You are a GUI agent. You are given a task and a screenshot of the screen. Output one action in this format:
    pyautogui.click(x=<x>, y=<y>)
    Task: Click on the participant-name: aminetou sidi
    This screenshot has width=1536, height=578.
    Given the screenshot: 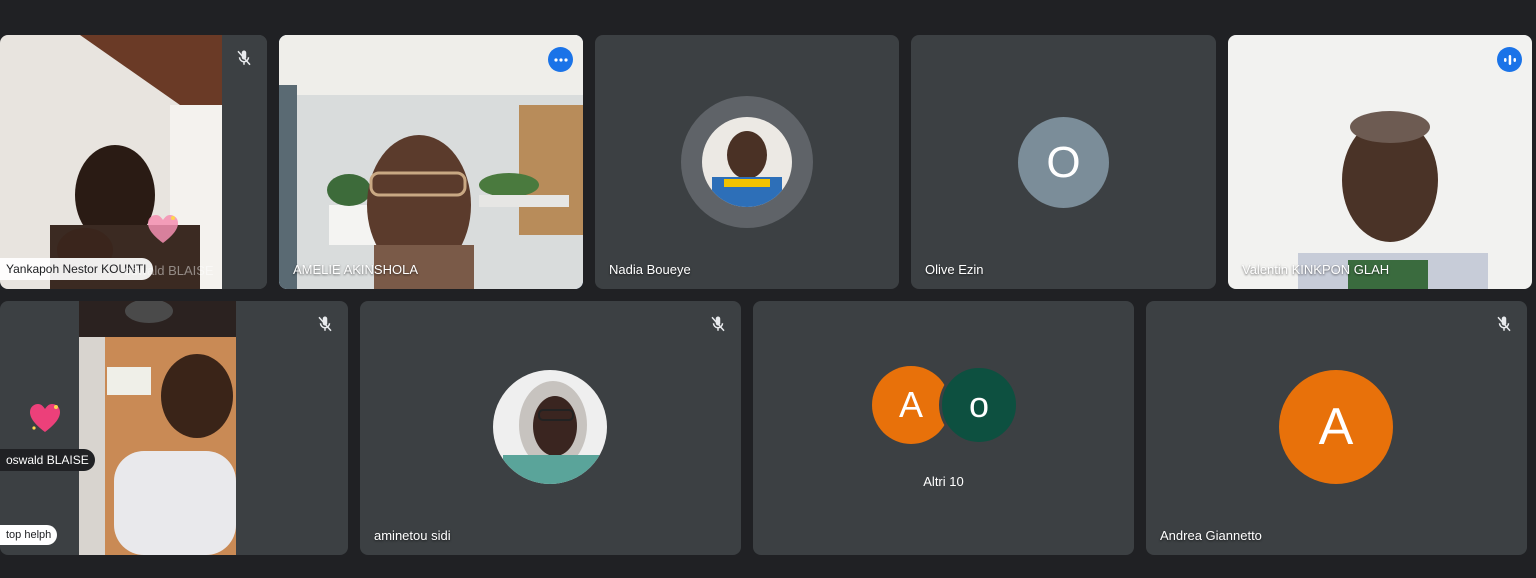 What is the action you would take?
    pyautogui.click(x=412, y=535)
    